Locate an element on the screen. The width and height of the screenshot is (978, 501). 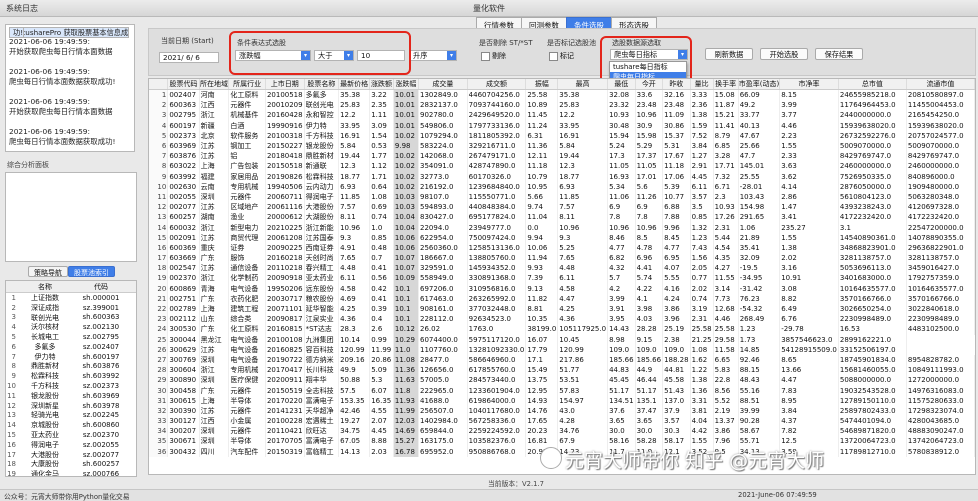
analysis-panel is located at coordinates (71, 217).